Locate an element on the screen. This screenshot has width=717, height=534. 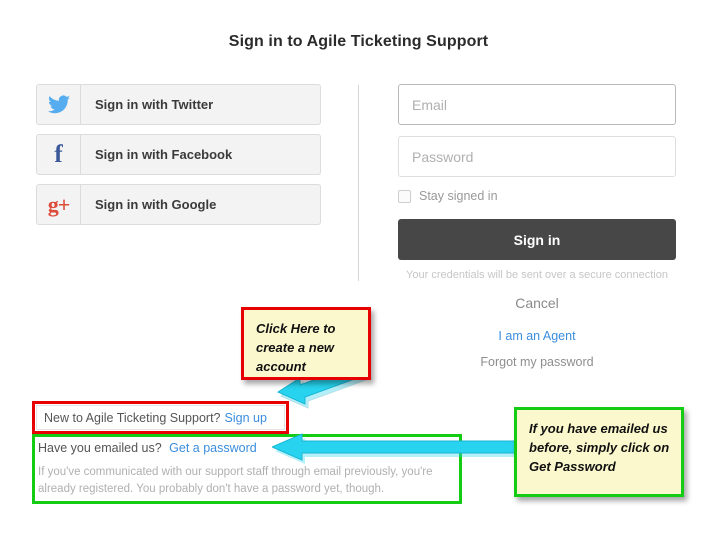
signup-prompt-text: New to Agile Ticketing Support? is located at coordinates (132, 417).